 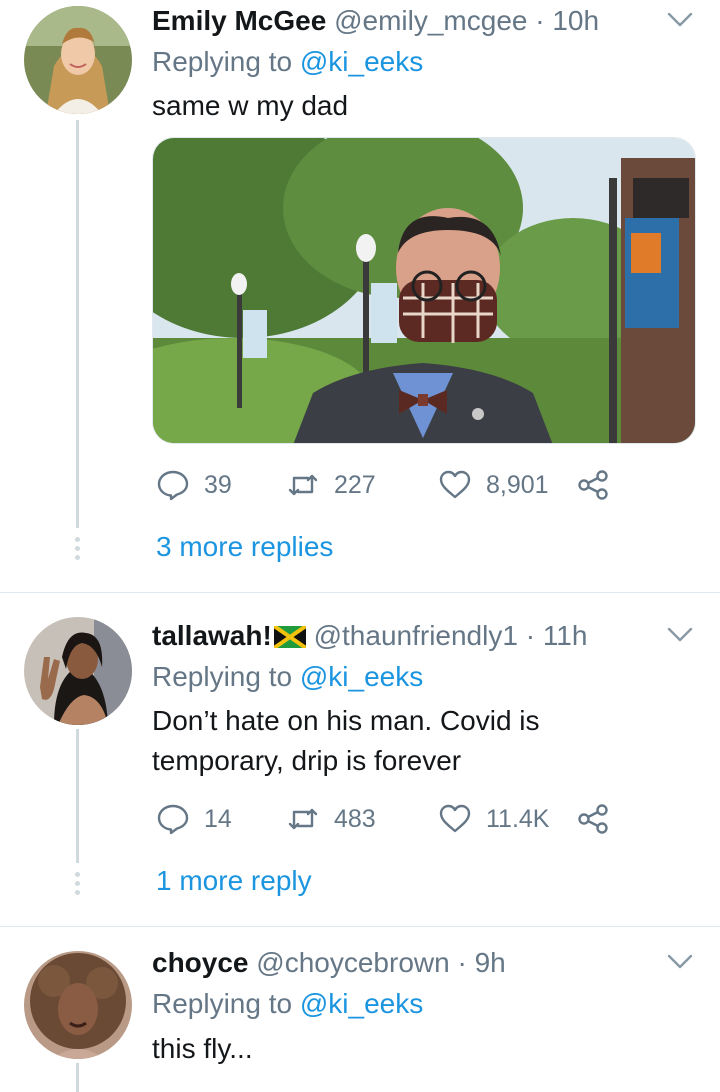 I want to click on jamaica-flag-icon, so click(x=289, y=637).